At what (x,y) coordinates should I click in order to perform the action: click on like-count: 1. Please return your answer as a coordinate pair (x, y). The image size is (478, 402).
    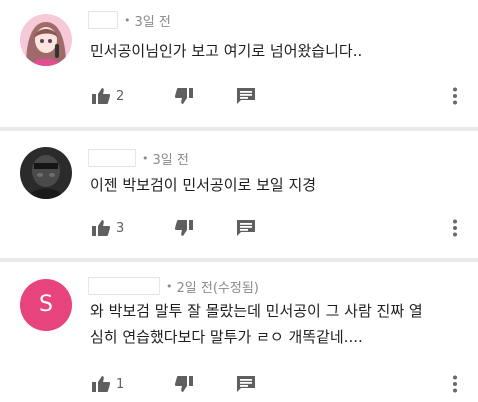
    Looking at the image, I should click on (120, 384).